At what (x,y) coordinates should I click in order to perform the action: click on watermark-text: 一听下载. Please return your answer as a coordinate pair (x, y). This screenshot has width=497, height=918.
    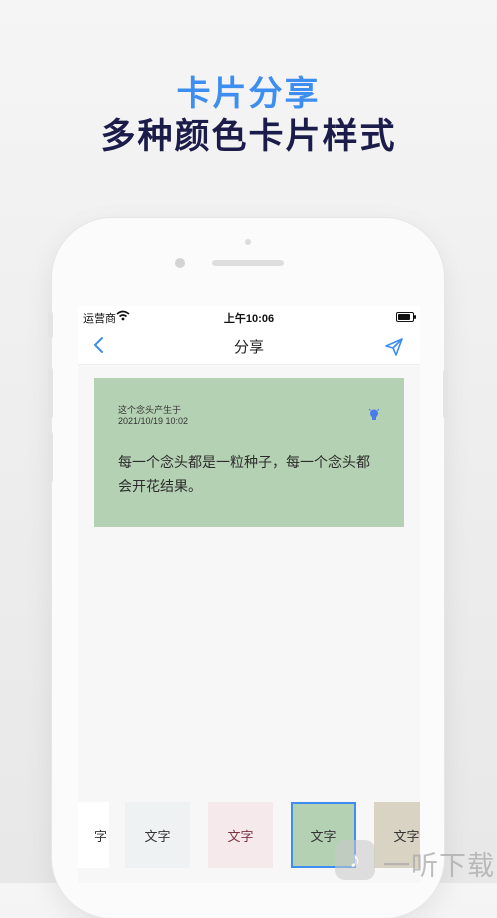
    Looking at the image, I should click on (439, 866).